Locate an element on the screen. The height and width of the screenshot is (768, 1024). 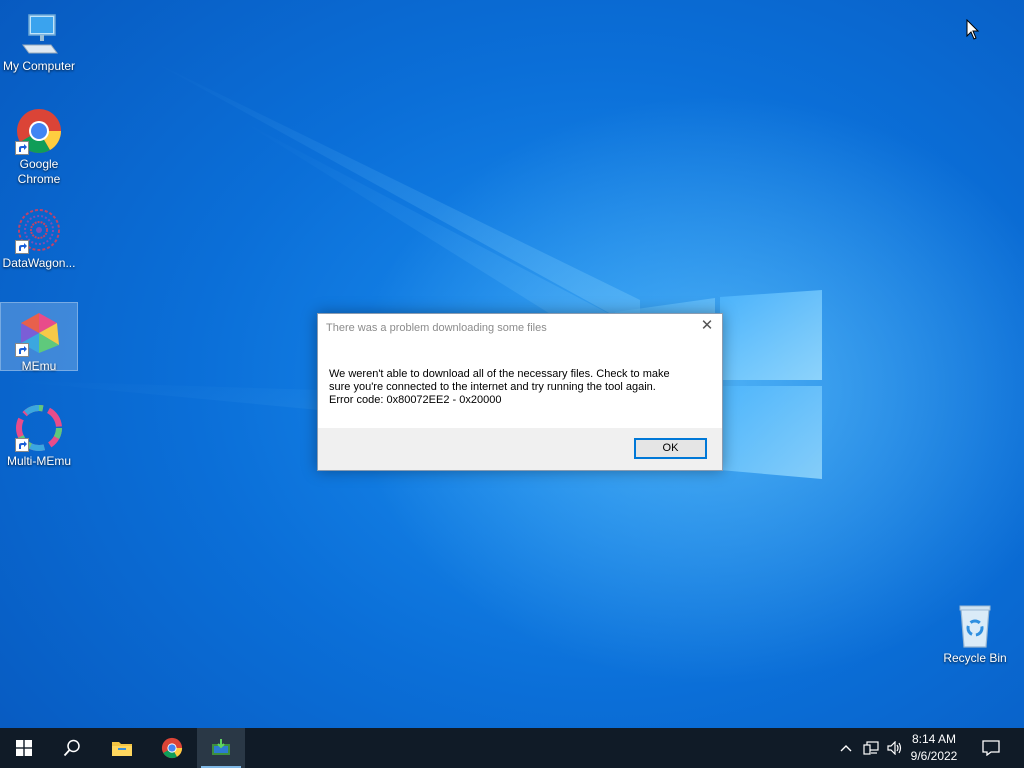
datawagon-icon is located at coordinates (39, 230).